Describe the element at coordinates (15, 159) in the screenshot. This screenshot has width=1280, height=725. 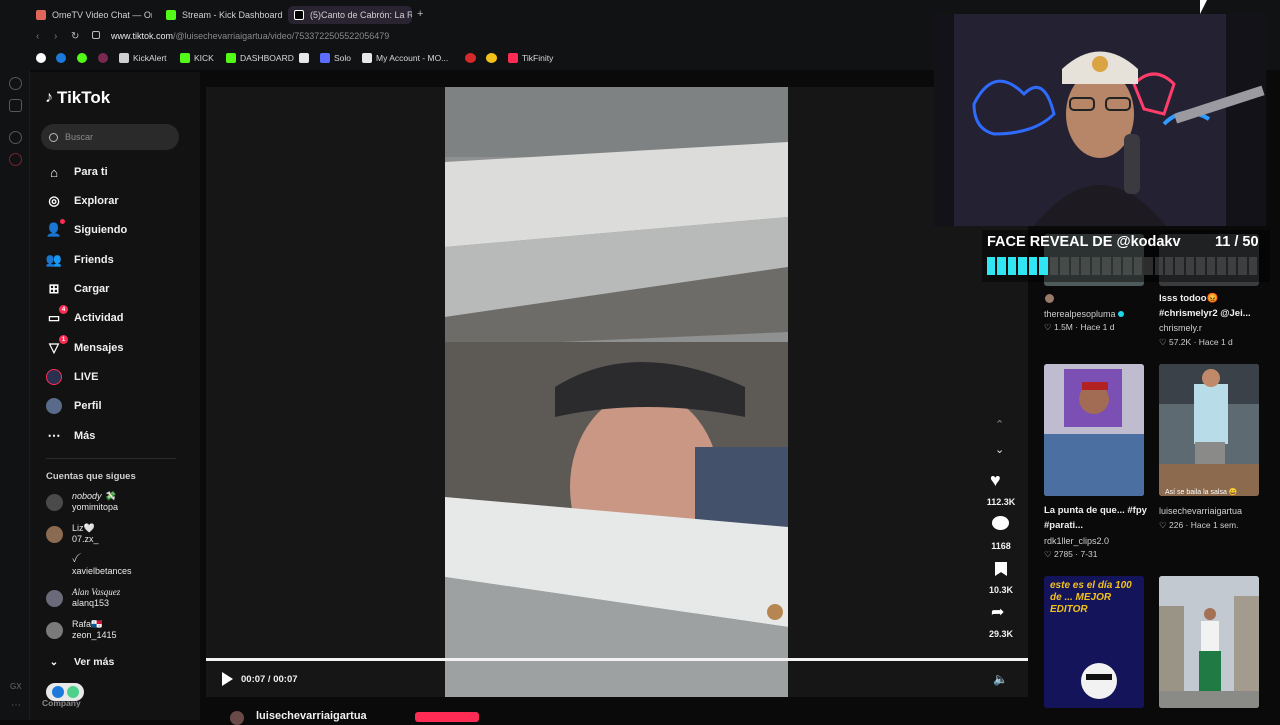
I see `settings-icon` at that location.